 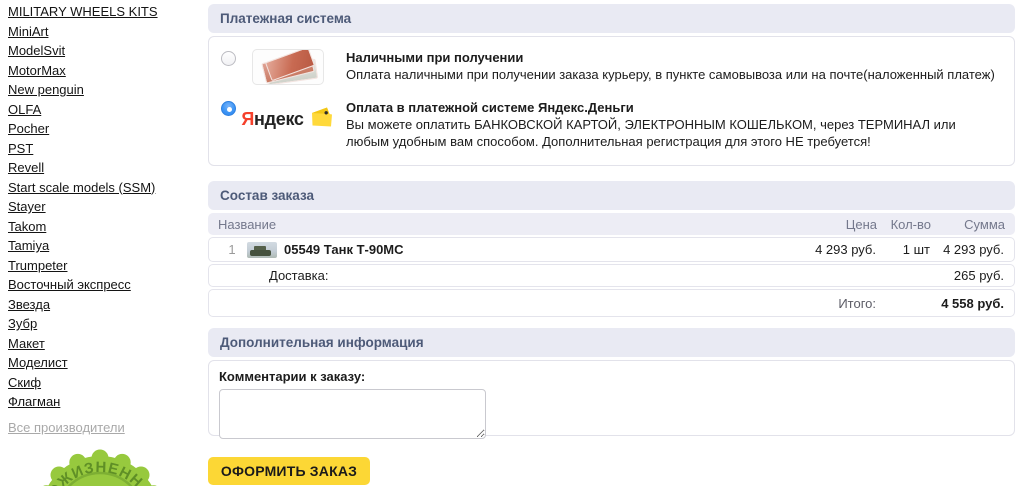 What do you see at coordinates (26, 343) in the screenshot?
I see `manufacturer-link: Макет` at bounding box center [26, 343].